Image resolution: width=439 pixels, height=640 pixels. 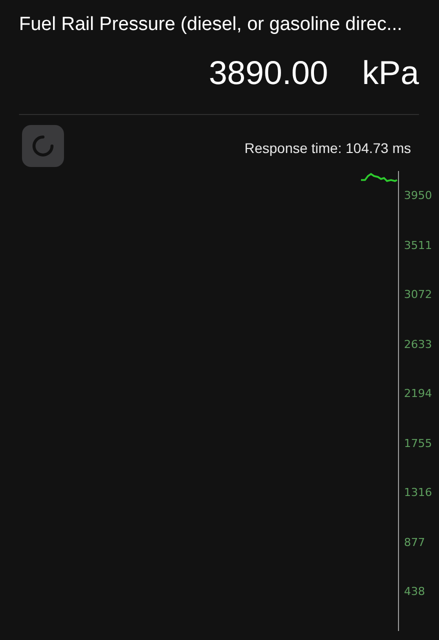 What do you see at coordinates (327, 148) in the screenshot?
I see `response-time: Response time: 104.73 ms` at bounding box center [327, 148].